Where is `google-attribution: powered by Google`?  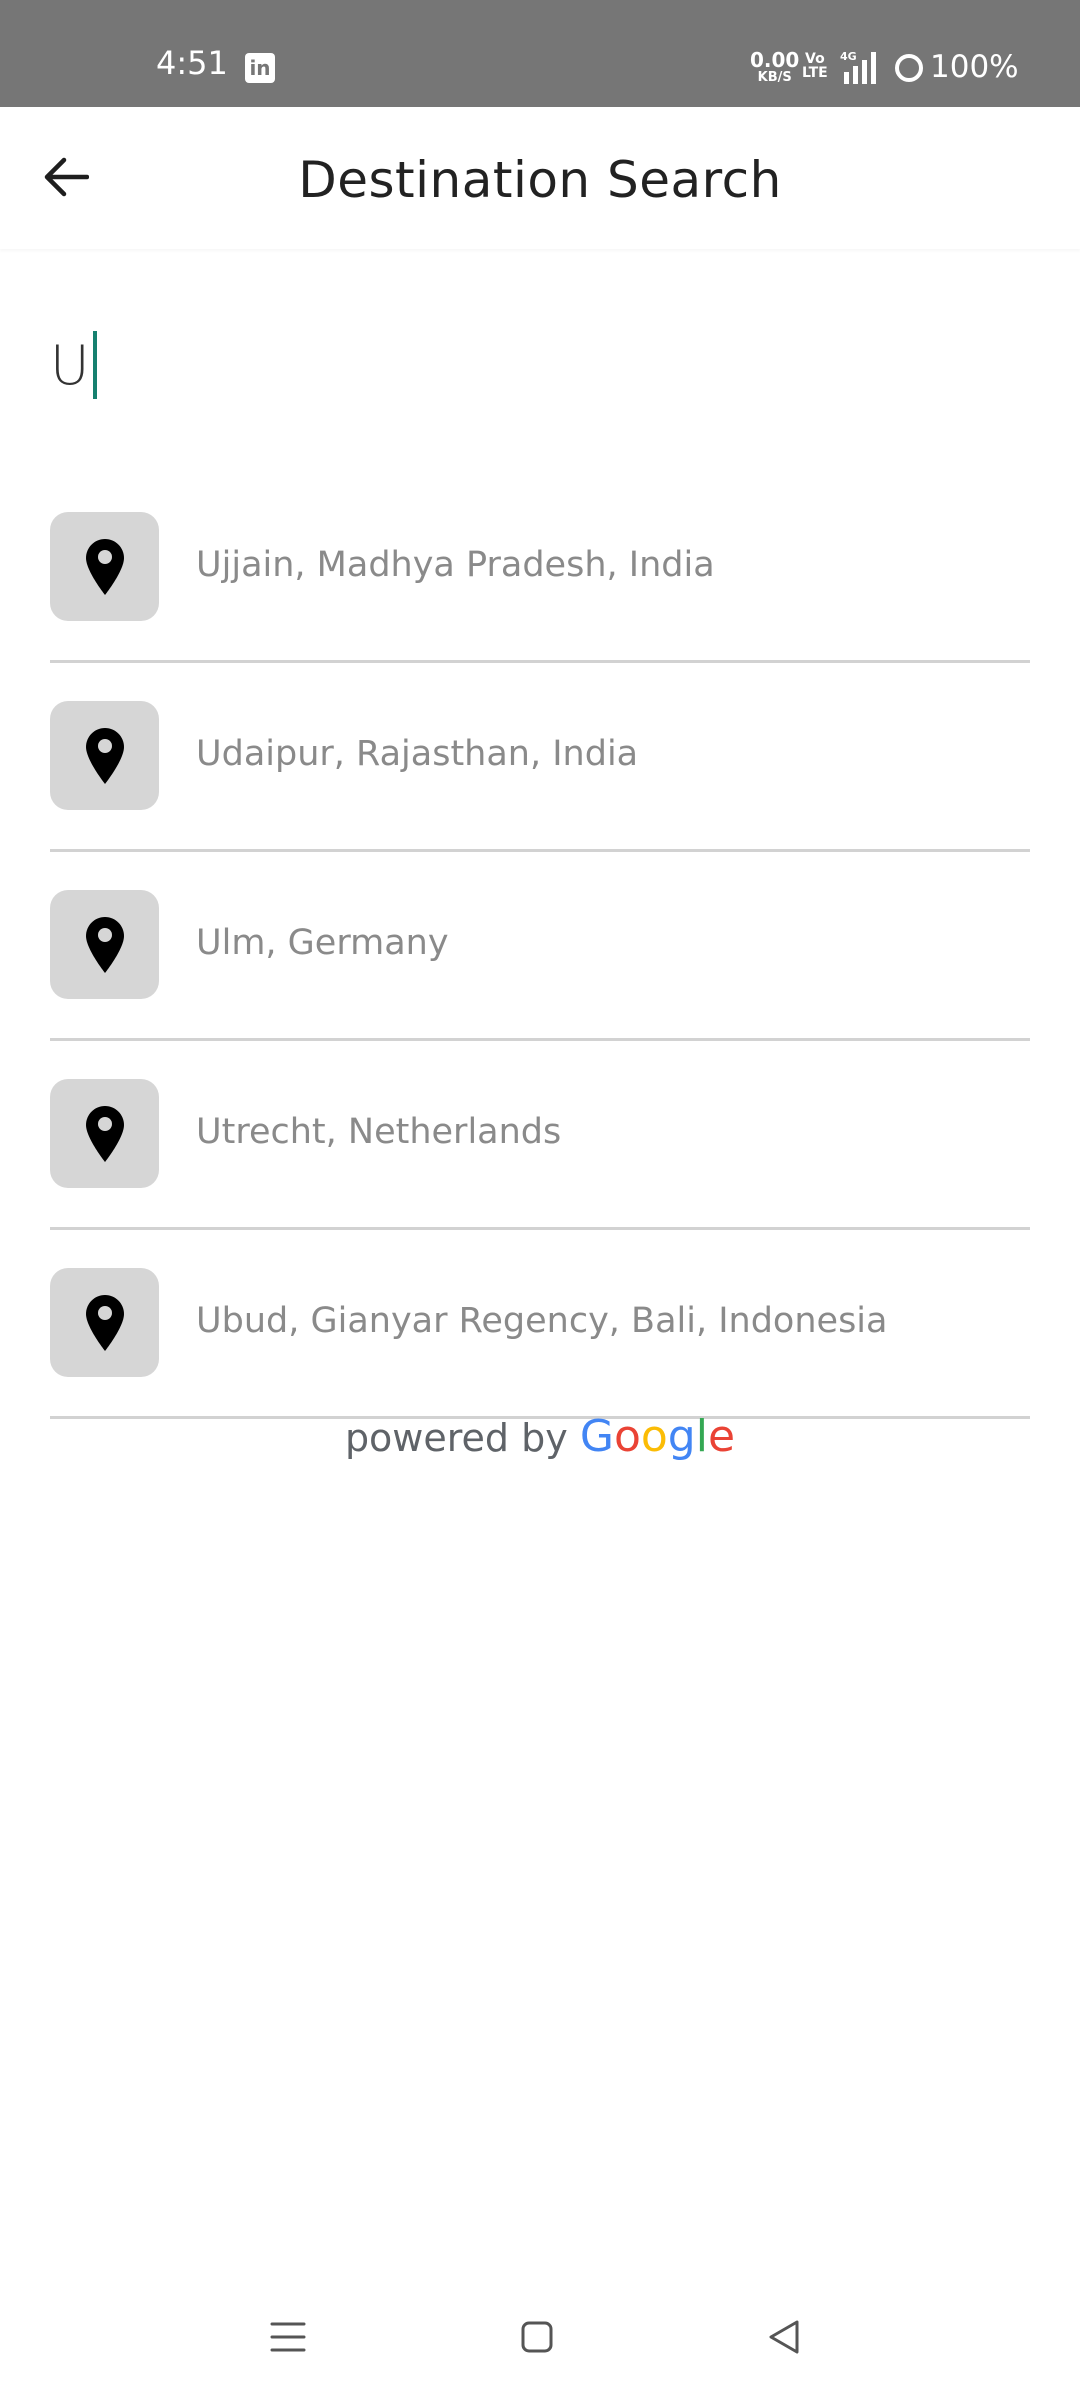
google-attribution: powered by Google is located at coordinates (540, 1436).